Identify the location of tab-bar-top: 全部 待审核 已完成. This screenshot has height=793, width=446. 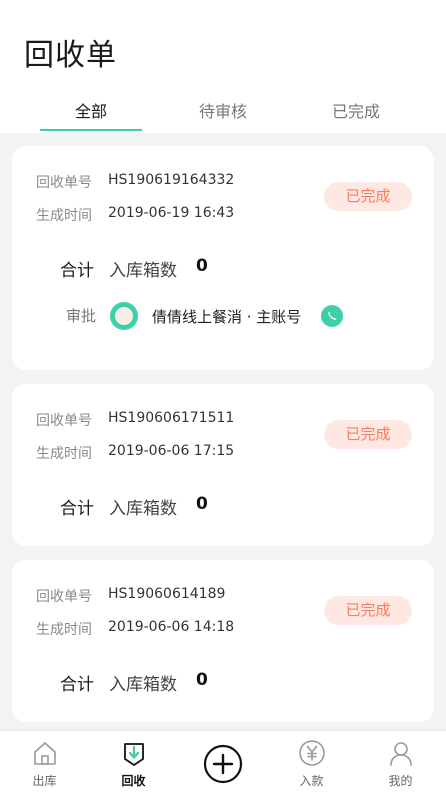
(223, 110).